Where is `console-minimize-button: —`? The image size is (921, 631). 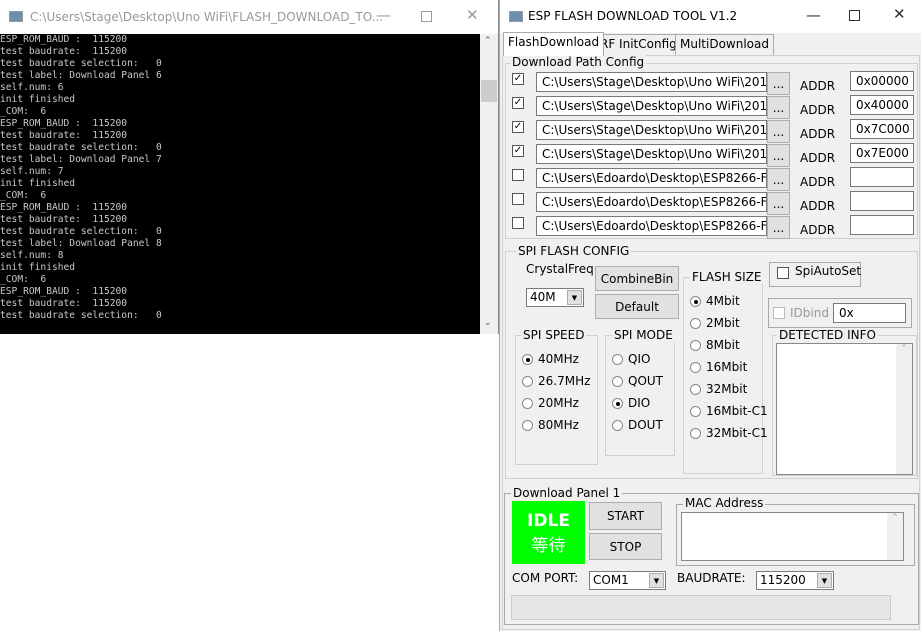 console-minimize-button: — is located at coordinates (383, 15).